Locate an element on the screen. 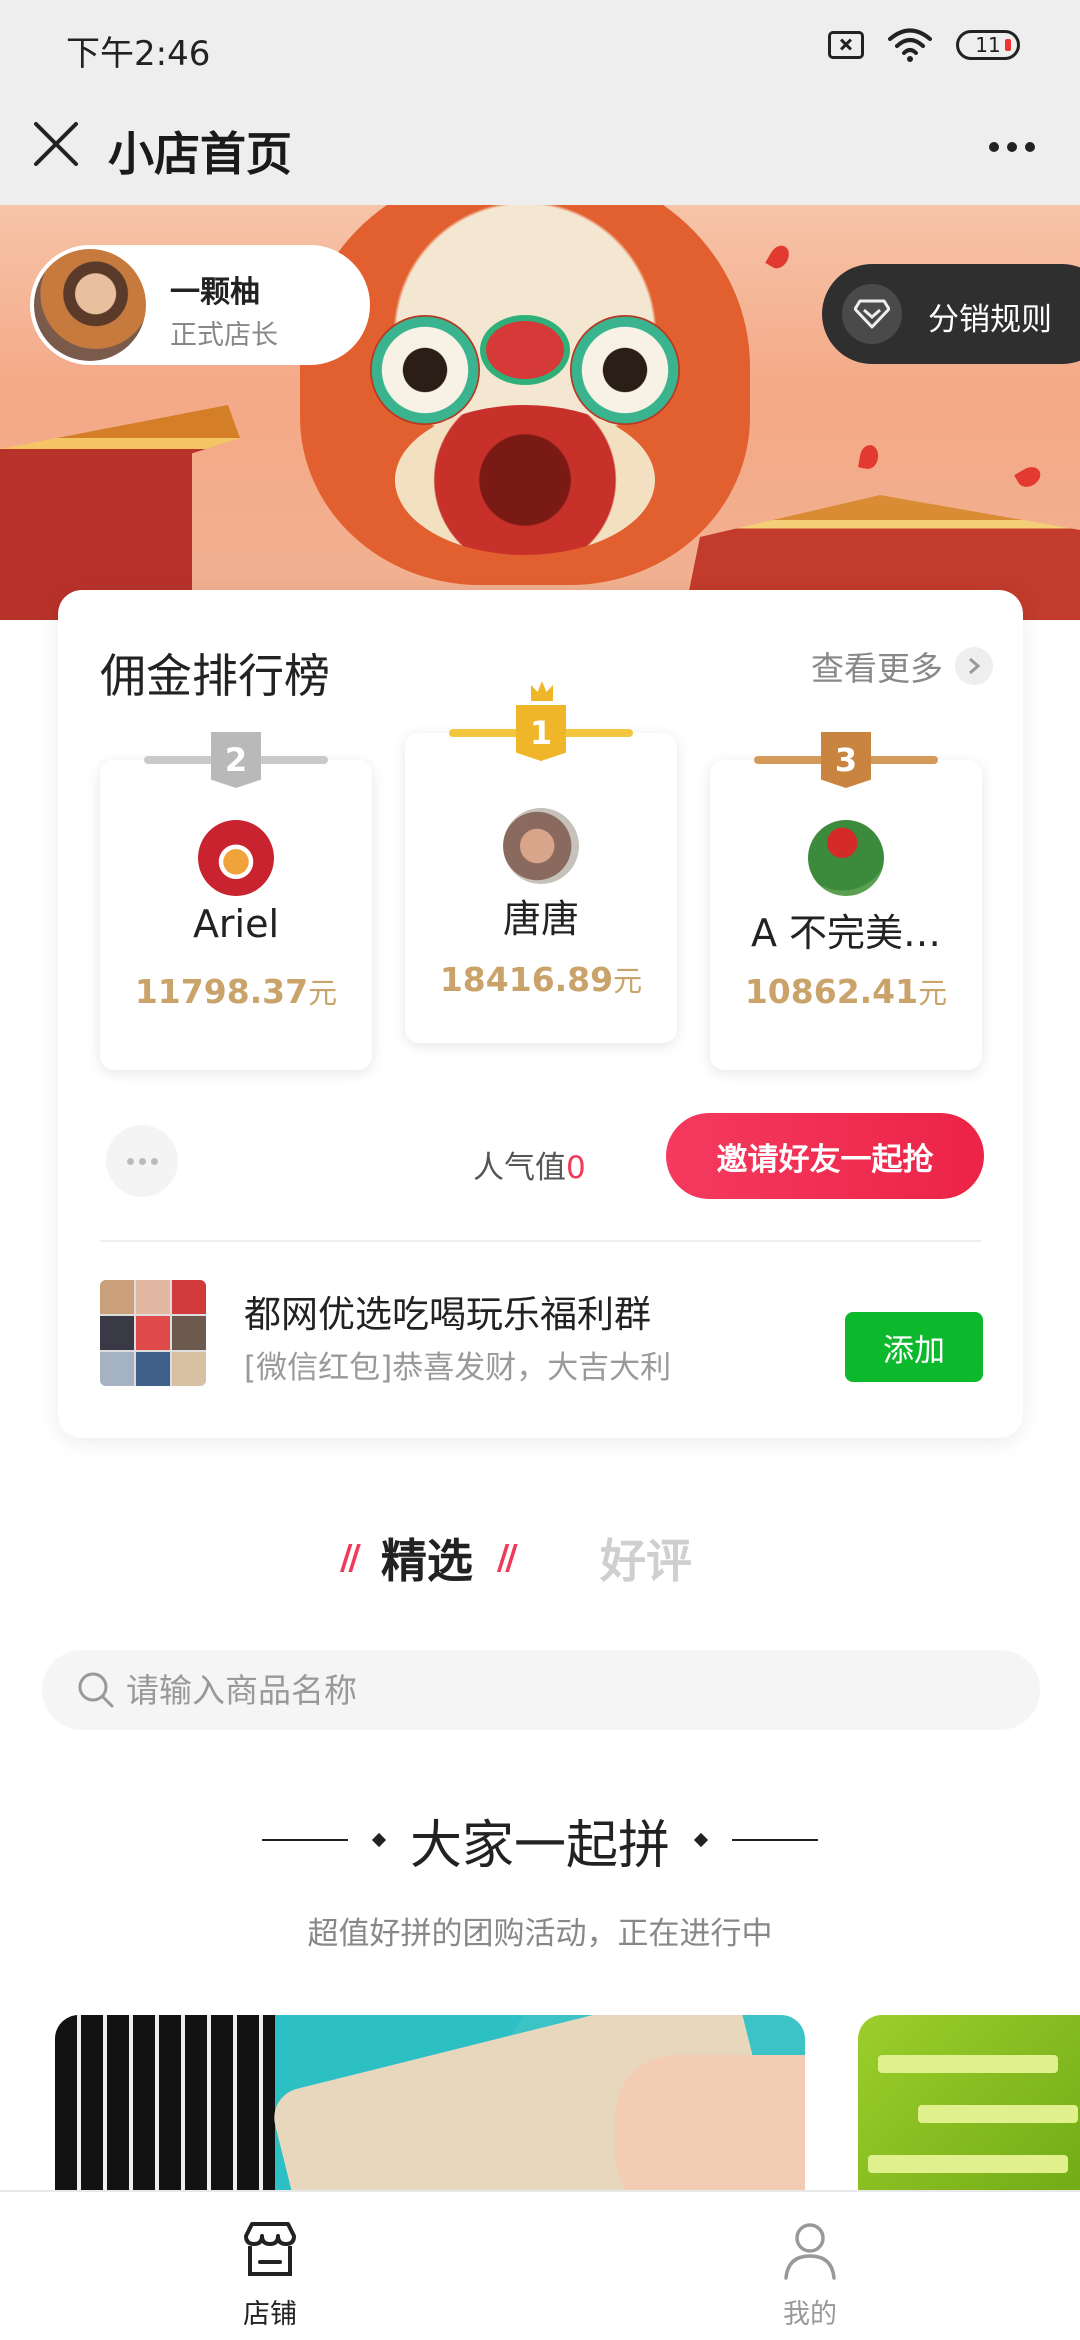 The height and width of the screenshot is (2340, 1080). lion-nose is located at coordinates (525, 350).